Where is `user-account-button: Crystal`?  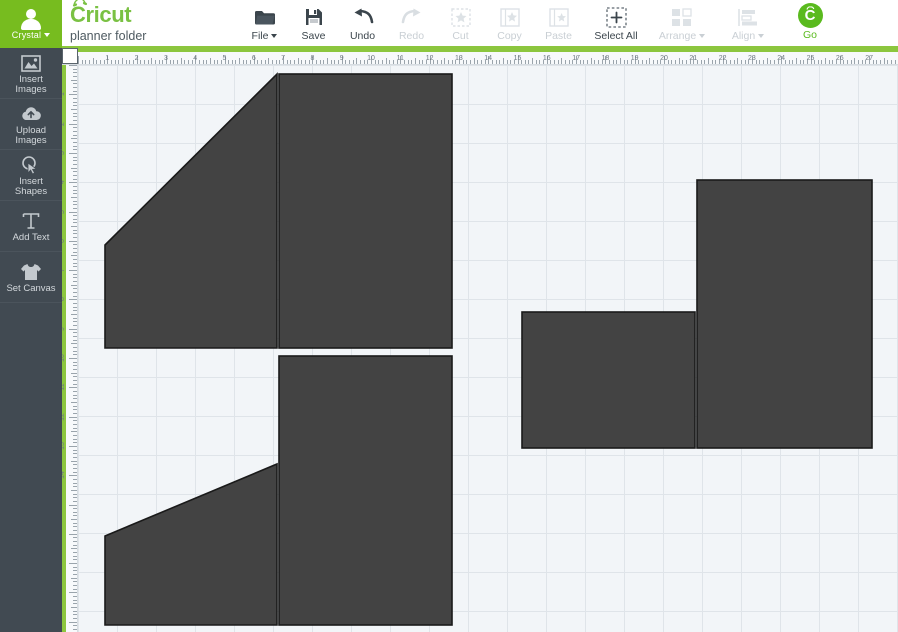
user-account-button: Crystal is located at coordinates (31, 24).